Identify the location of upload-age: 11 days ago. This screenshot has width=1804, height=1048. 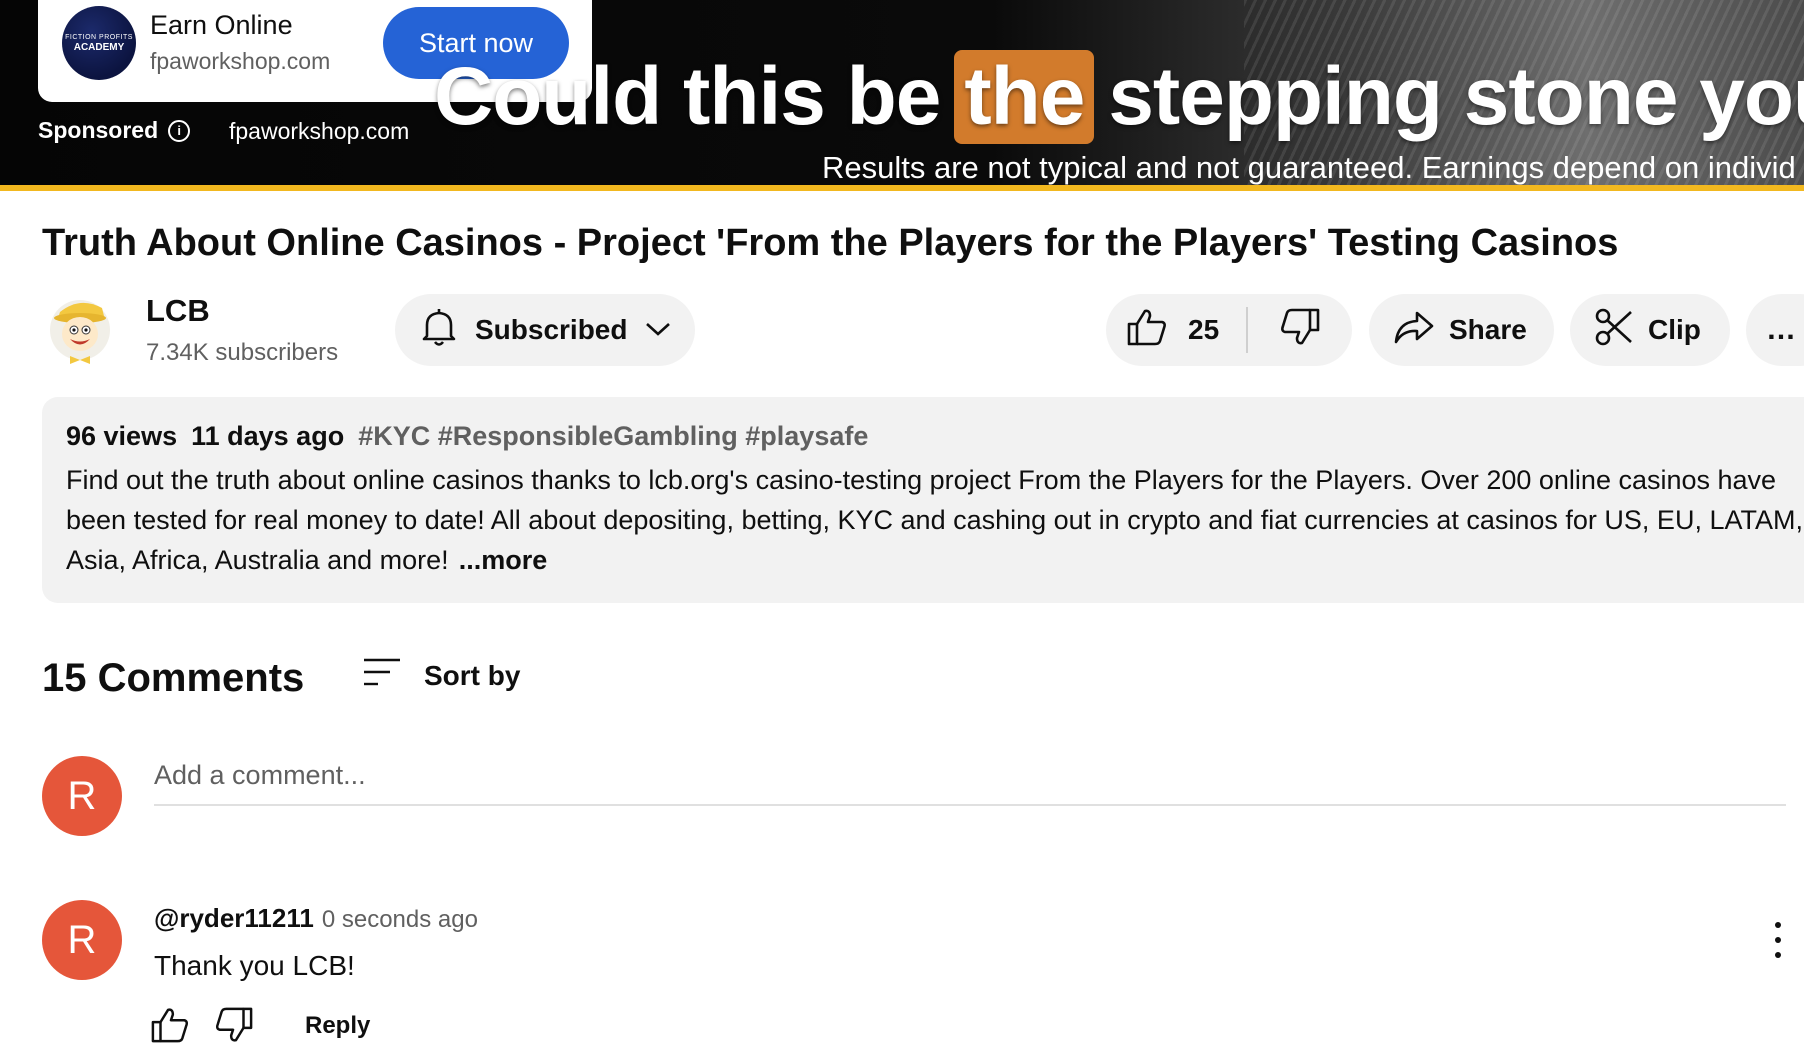
(268, 436).